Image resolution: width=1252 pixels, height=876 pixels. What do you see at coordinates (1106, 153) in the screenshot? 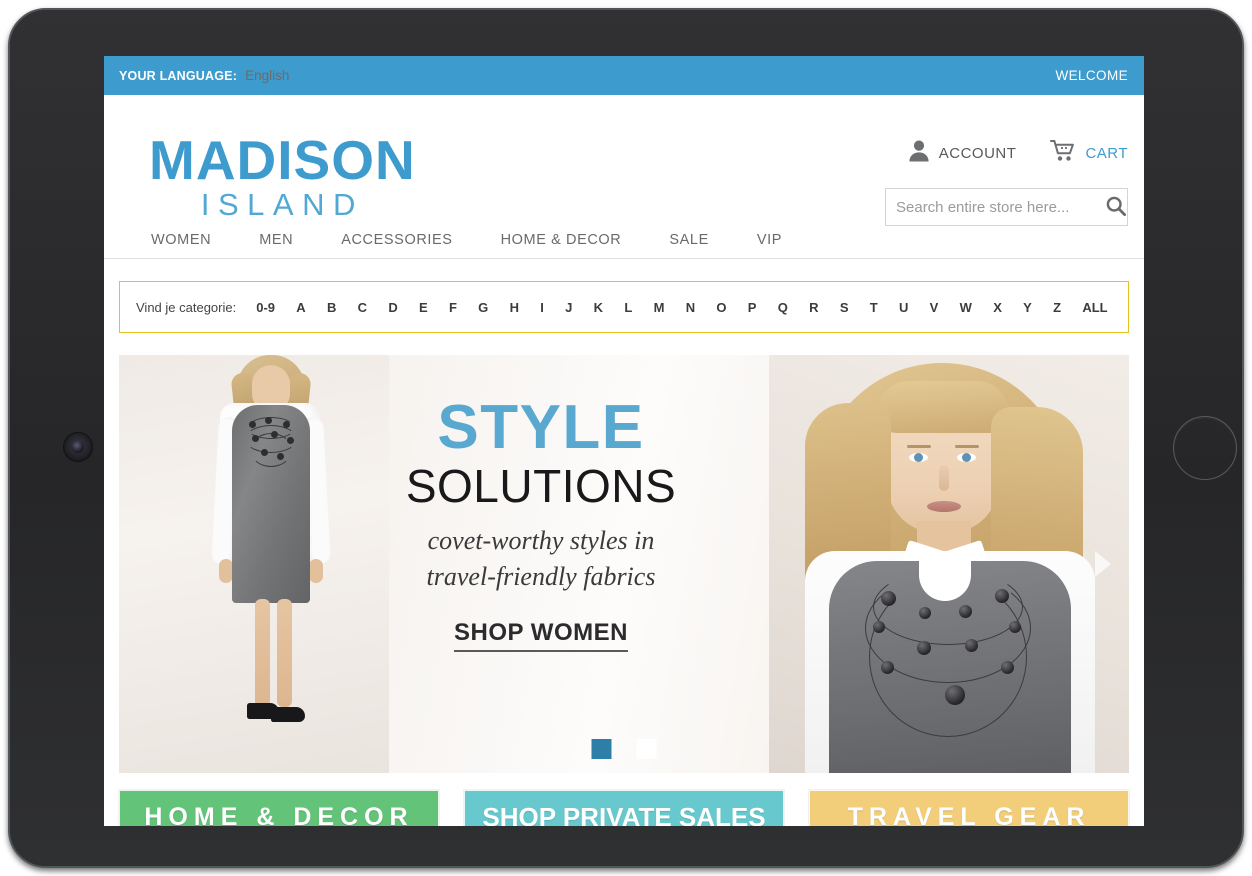
I see `cart-label: CART` at bounding box center [1106, 153].